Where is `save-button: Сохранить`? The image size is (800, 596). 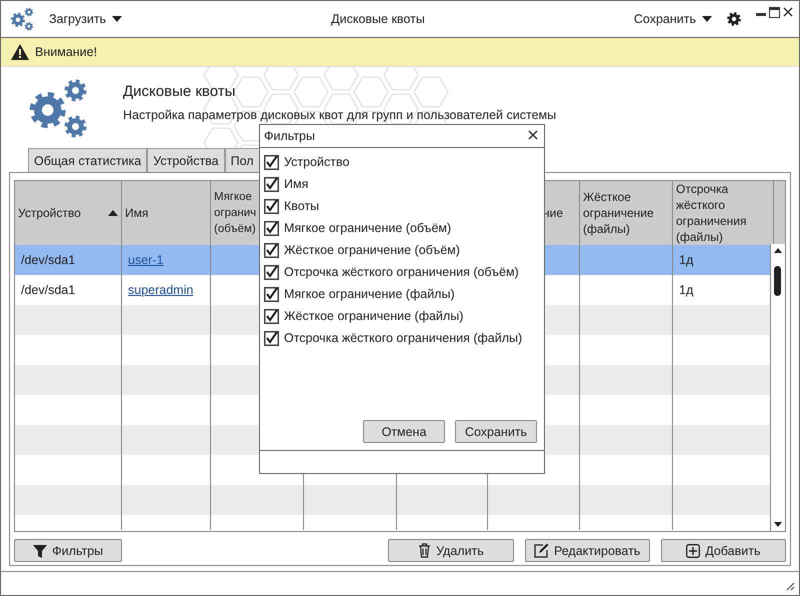 save-button: Сохранить is located at coordinates (496, 431).